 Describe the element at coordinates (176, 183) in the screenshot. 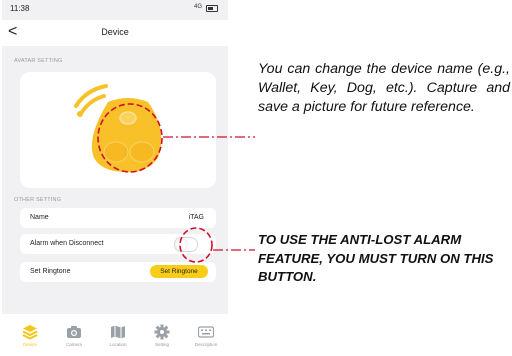

I see `annotation-overlay` at that location.